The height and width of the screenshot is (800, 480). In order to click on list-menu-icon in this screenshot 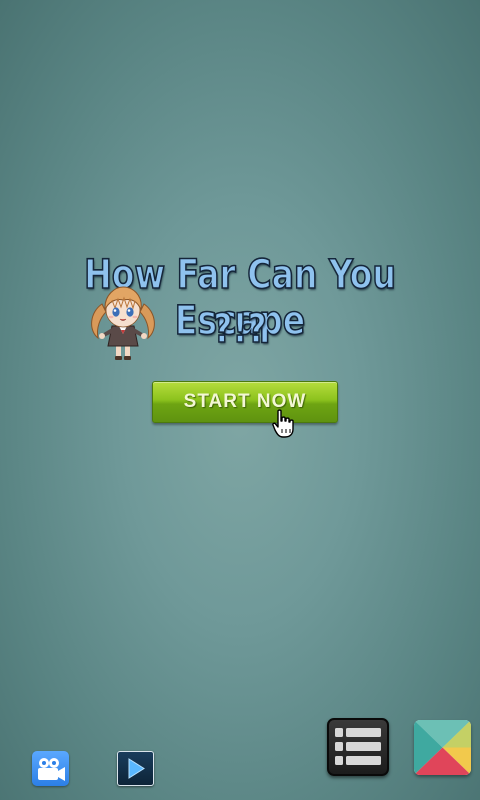, I will do `click(358, 746)`.